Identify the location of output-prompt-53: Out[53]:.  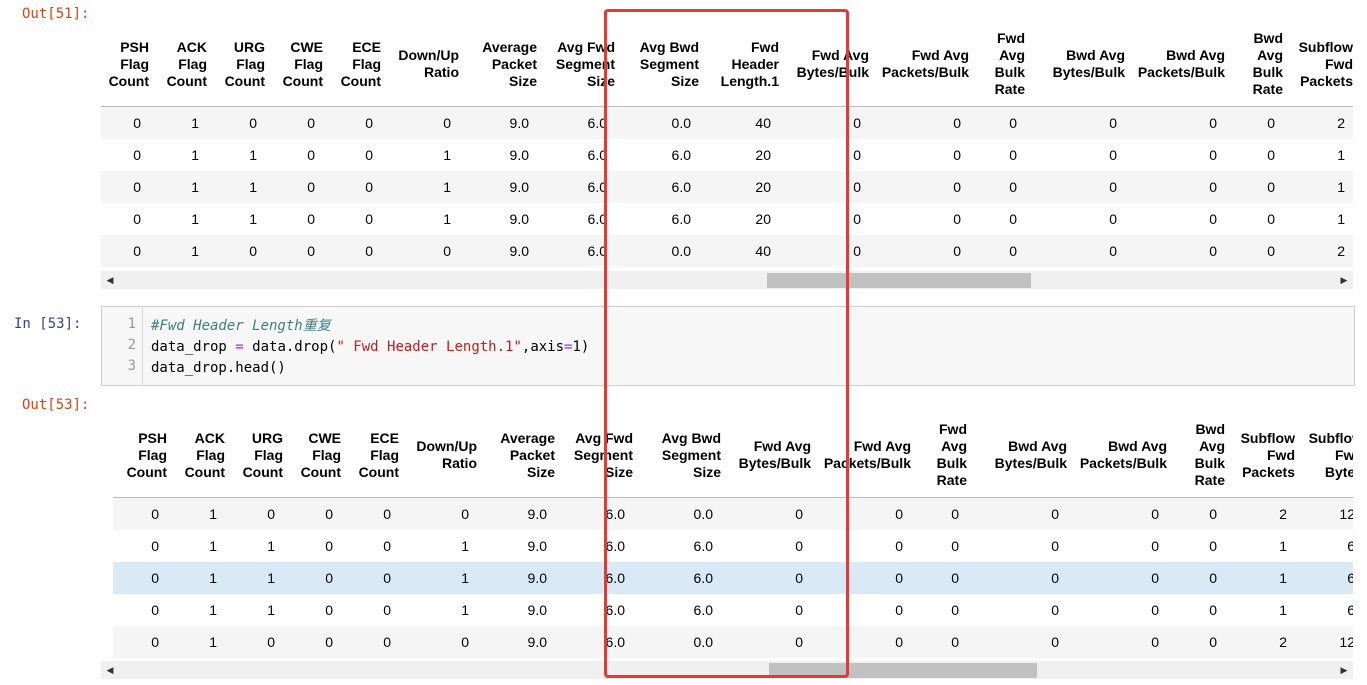
(56, 405).